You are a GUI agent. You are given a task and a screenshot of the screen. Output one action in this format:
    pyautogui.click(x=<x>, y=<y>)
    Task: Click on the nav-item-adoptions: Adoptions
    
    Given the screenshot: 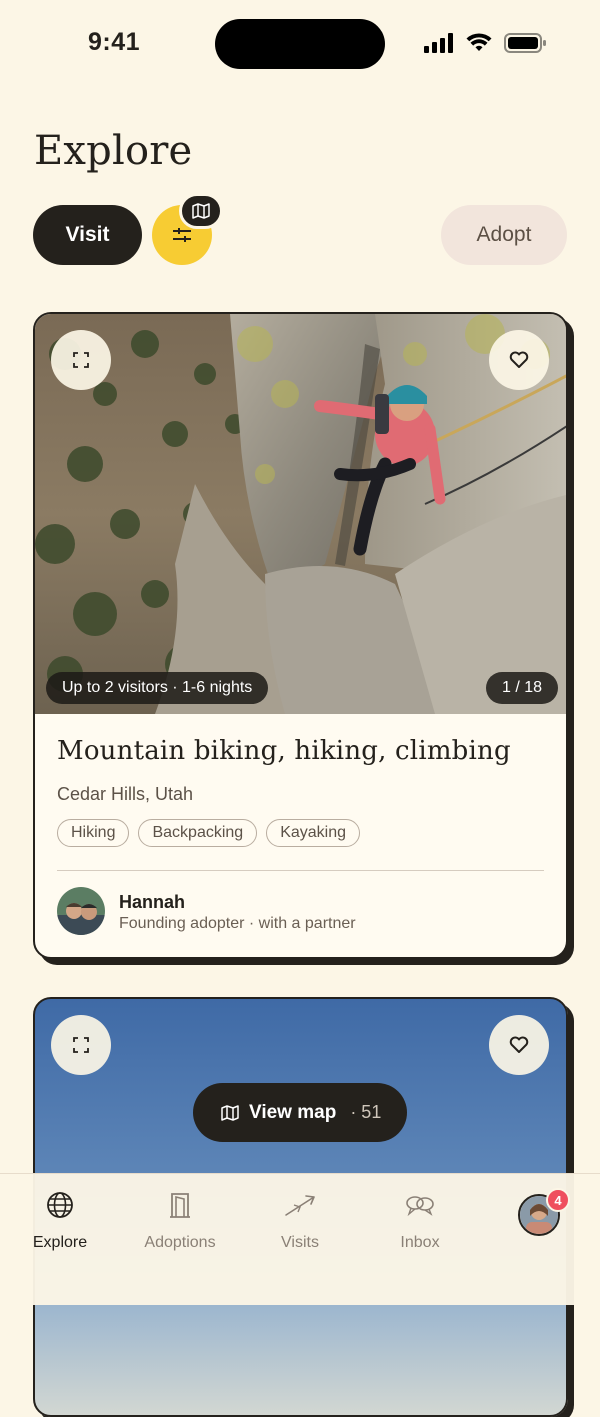 What is the action you would take?
    pyautogui.click(x=180, y=1220)
    